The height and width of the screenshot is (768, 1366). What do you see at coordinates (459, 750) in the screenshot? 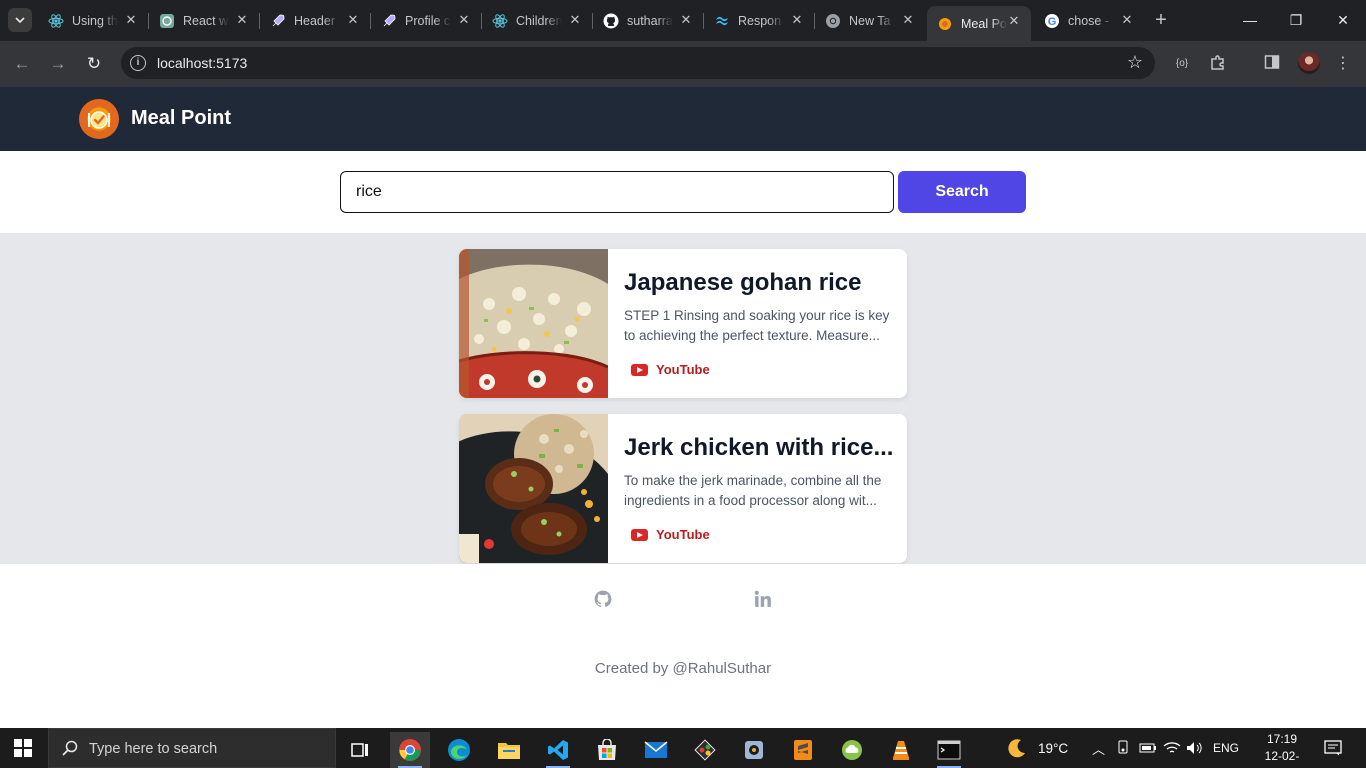
I see `edge-taskbar-icon` at bounding box center [459, 750].